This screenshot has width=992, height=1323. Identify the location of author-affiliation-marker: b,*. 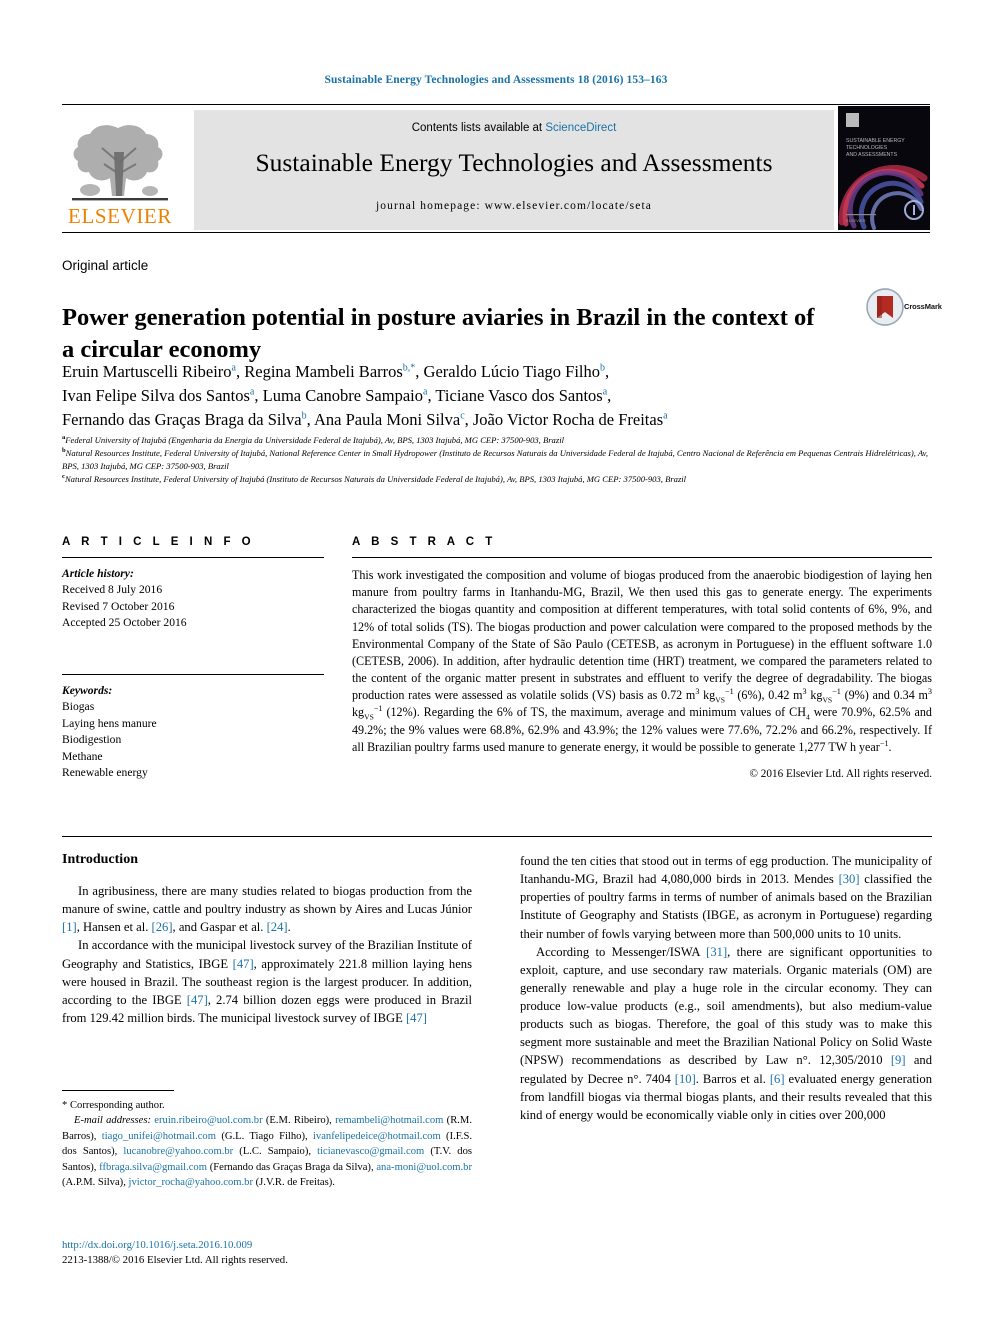
(409, 368).